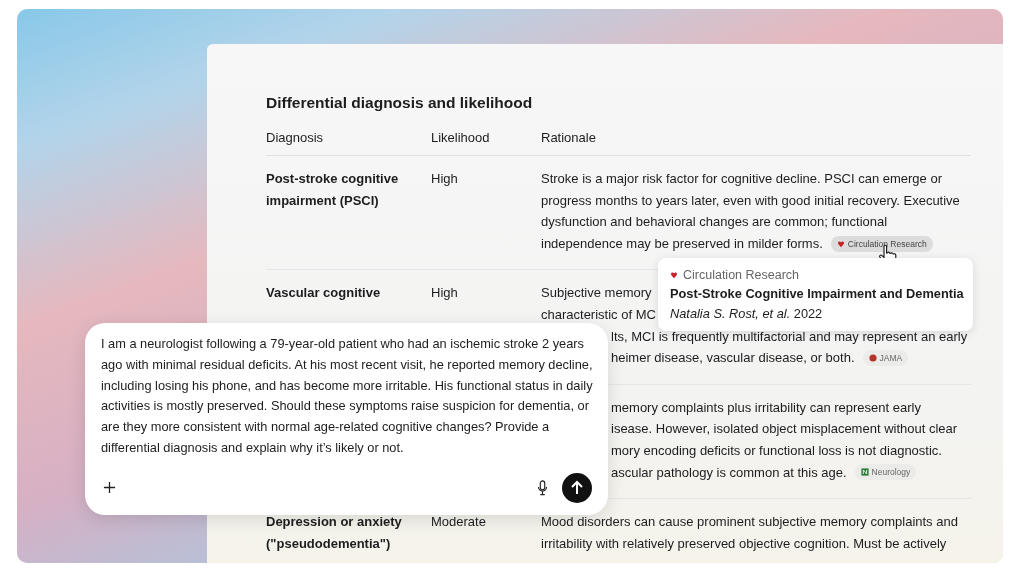 This screenshot has height=588, width=1024. Describe the element at coordinates (322, 201) in the screenshot. I see `diagnosis-text: impairment (PSCI)` at that location.